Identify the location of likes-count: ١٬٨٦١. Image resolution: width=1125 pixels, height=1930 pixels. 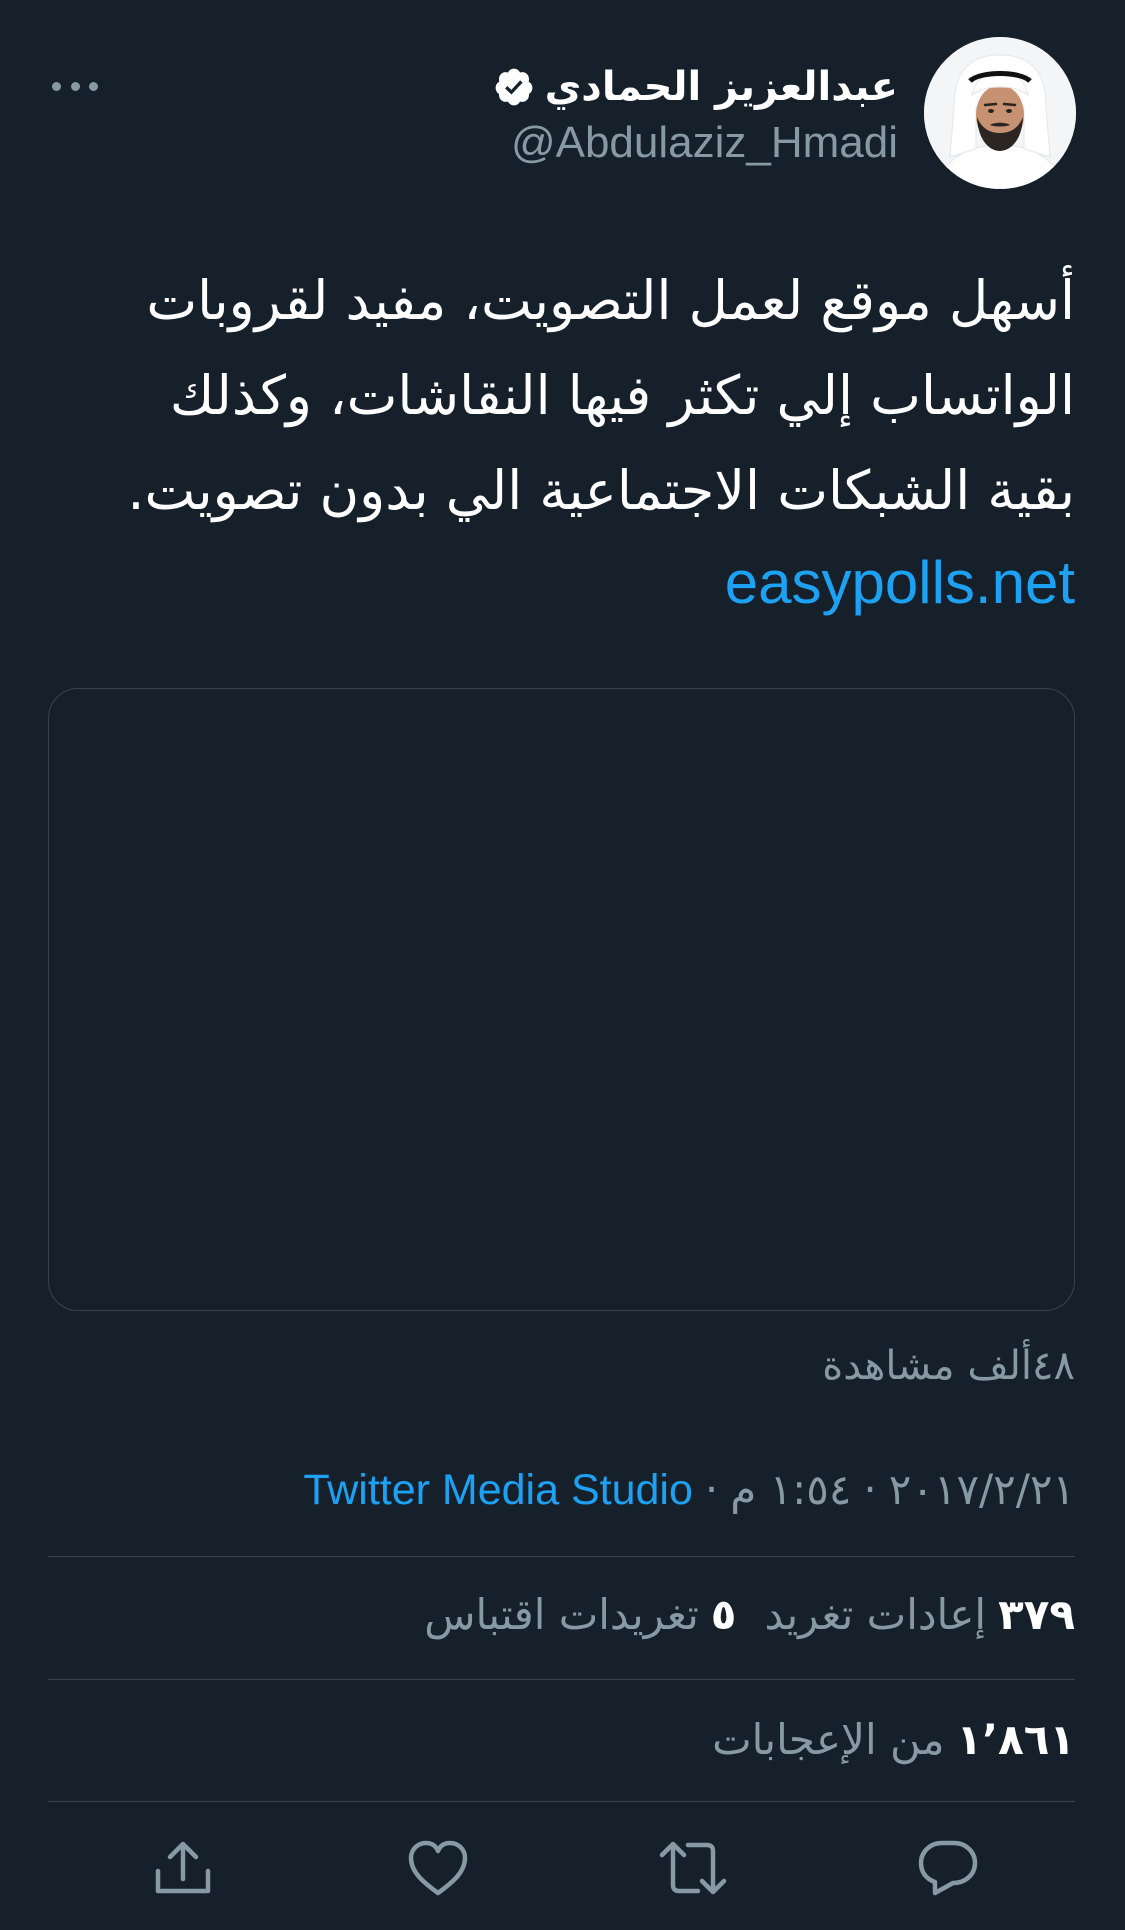
(1016, 1739).